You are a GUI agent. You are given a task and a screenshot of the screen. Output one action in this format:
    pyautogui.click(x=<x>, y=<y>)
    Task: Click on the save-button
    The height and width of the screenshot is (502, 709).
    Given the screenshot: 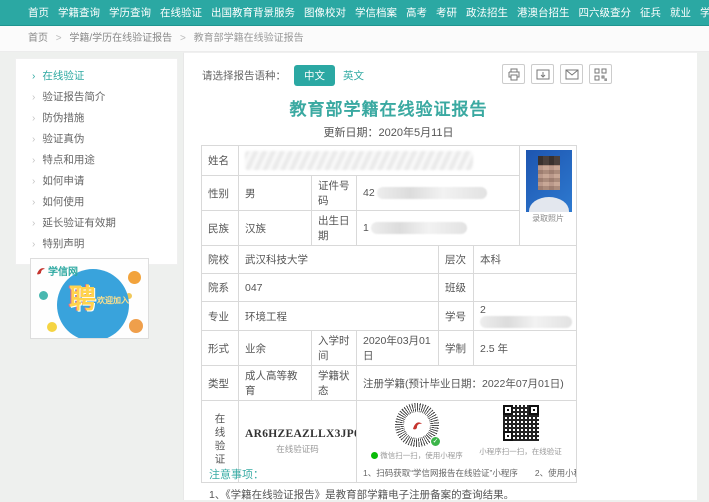 What is the action you would take?
    pyautogui.click(x=542, y=74)
    